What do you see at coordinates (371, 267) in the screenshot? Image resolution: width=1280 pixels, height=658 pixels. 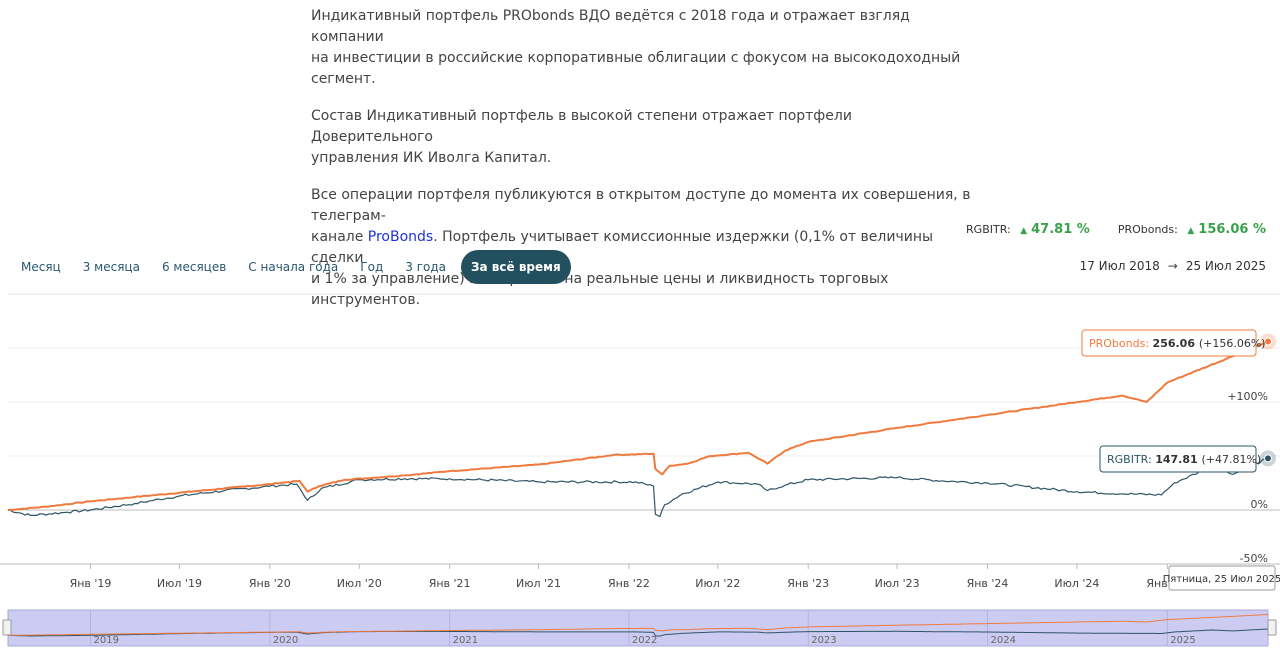 I see `range-button-4: Год` at bounding box center [371, 267].